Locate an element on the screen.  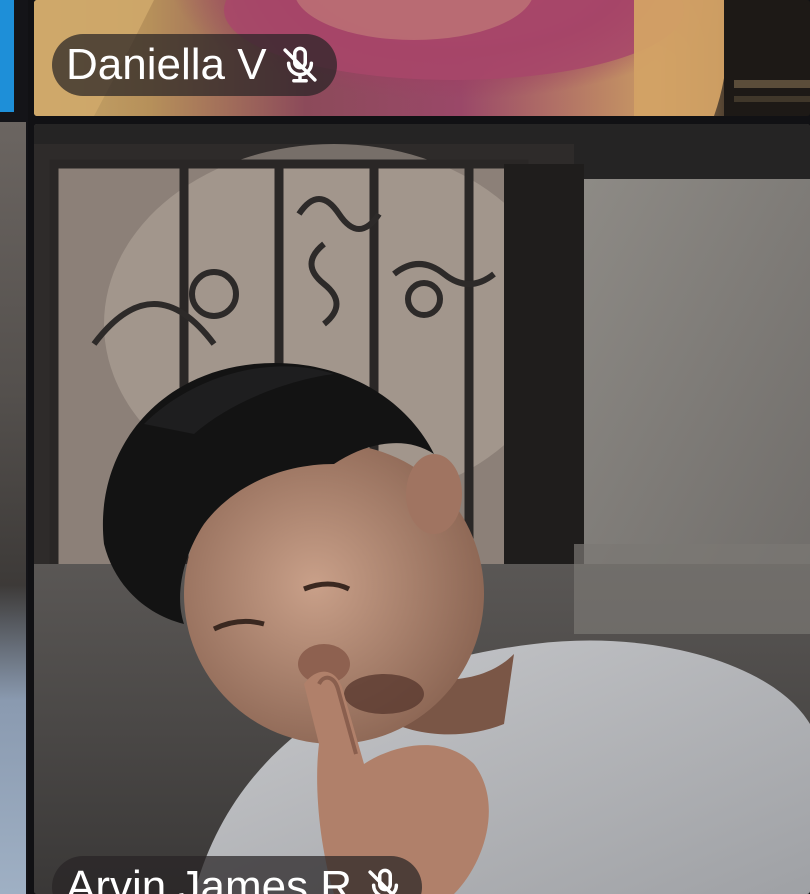
participant-name-label: Arvin James R is located at coordinates (237, 875).